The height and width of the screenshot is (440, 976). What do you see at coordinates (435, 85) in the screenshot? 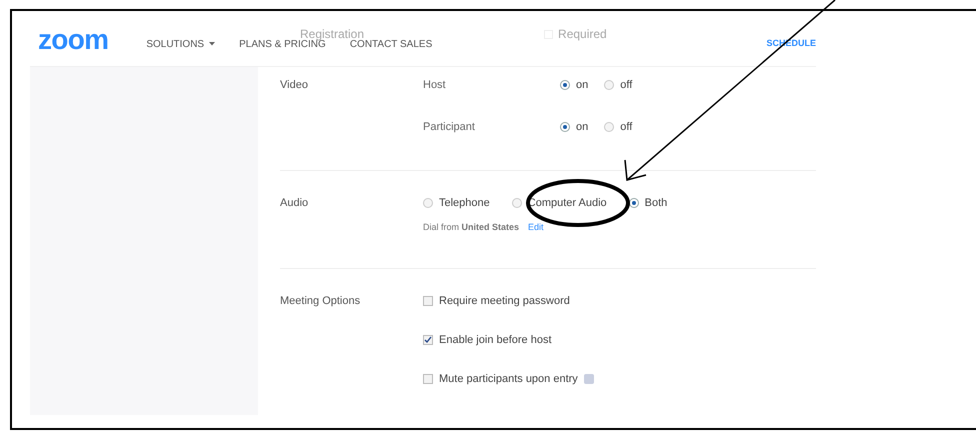
I see `field-label: Host` at bounding box center [435, 85].